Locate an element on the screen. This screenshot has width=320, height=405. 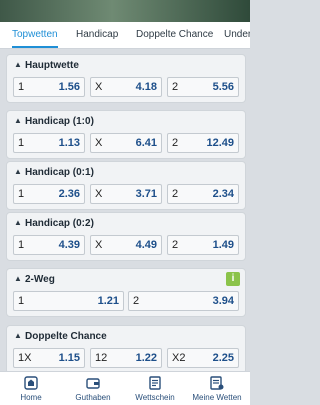
market-header: ▲ Handicap (1:0) is located at coordinates (126, 122).